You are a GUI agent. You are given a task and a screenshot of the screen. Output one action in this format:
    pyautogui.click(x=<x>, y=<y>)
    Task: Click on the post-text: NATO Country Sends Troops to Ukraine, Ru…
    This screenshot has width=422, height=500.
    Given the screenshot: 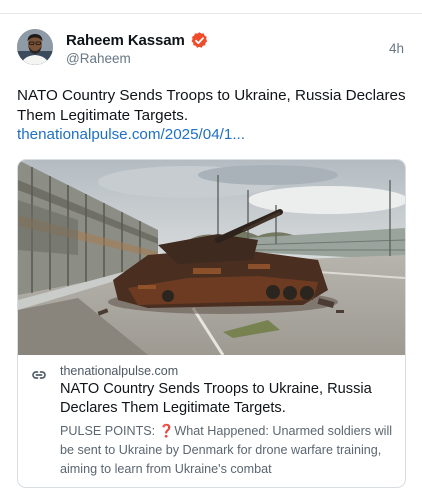 What is the action you would take?
    pyautogui.click(x=211, y=105)
    